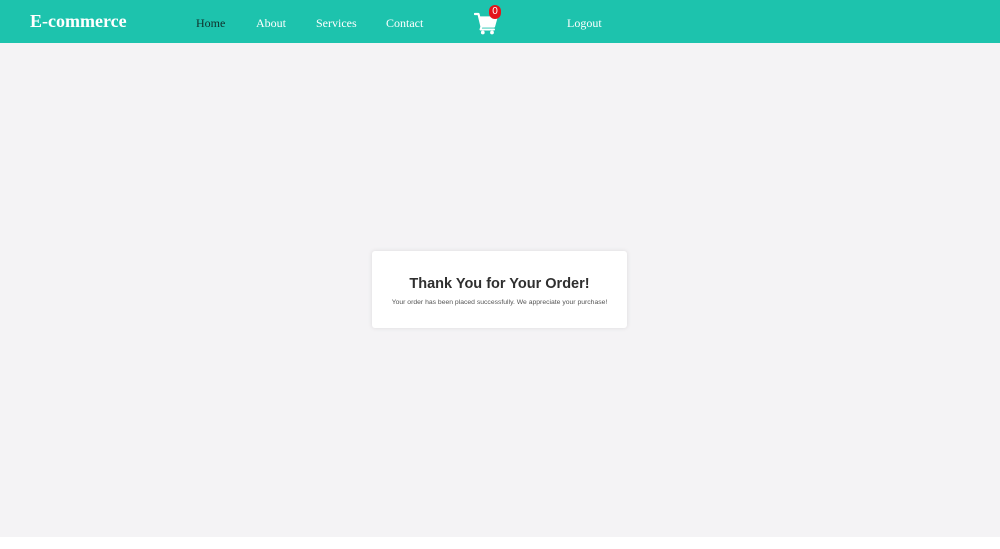 The image size is (1000, 549). What do you see at coordinates (78, 21) in the screenshot?
I see `brand-logo: E-commerce` at bounding box center [78, 21].